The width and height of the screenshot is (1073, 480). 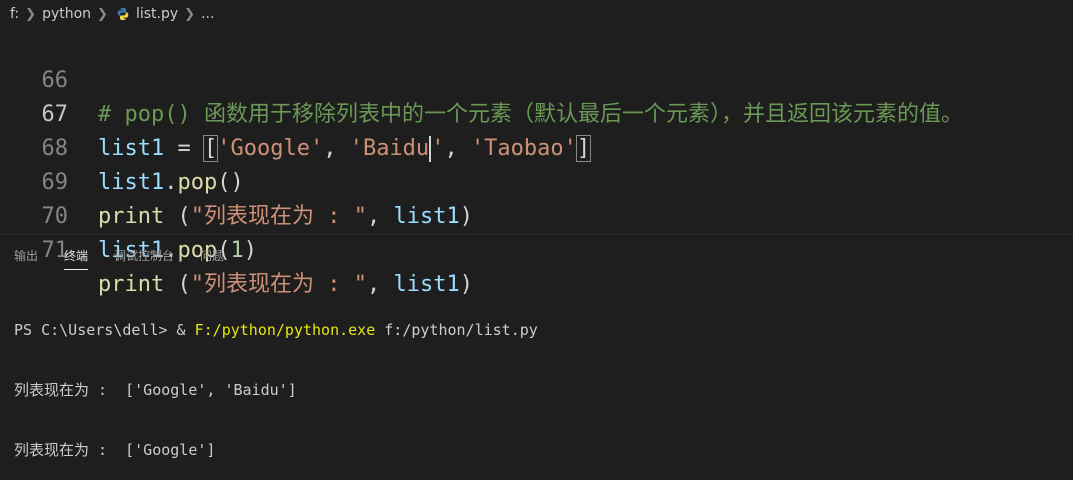 I want to click on token-string: ', so click(x=438, y=148).